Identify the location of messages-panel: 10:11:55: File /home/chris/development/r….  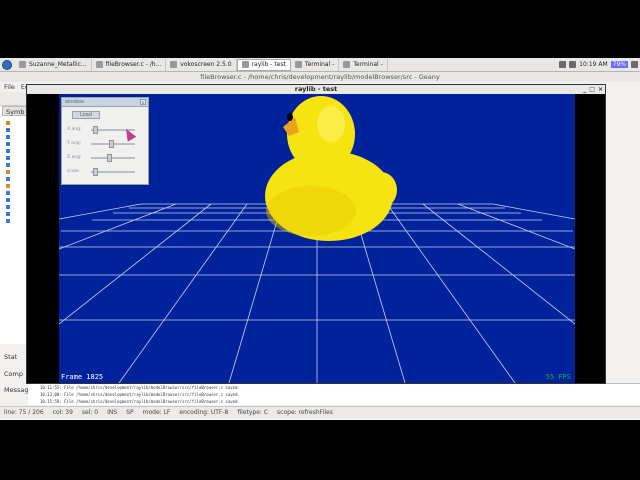
(334, 394).